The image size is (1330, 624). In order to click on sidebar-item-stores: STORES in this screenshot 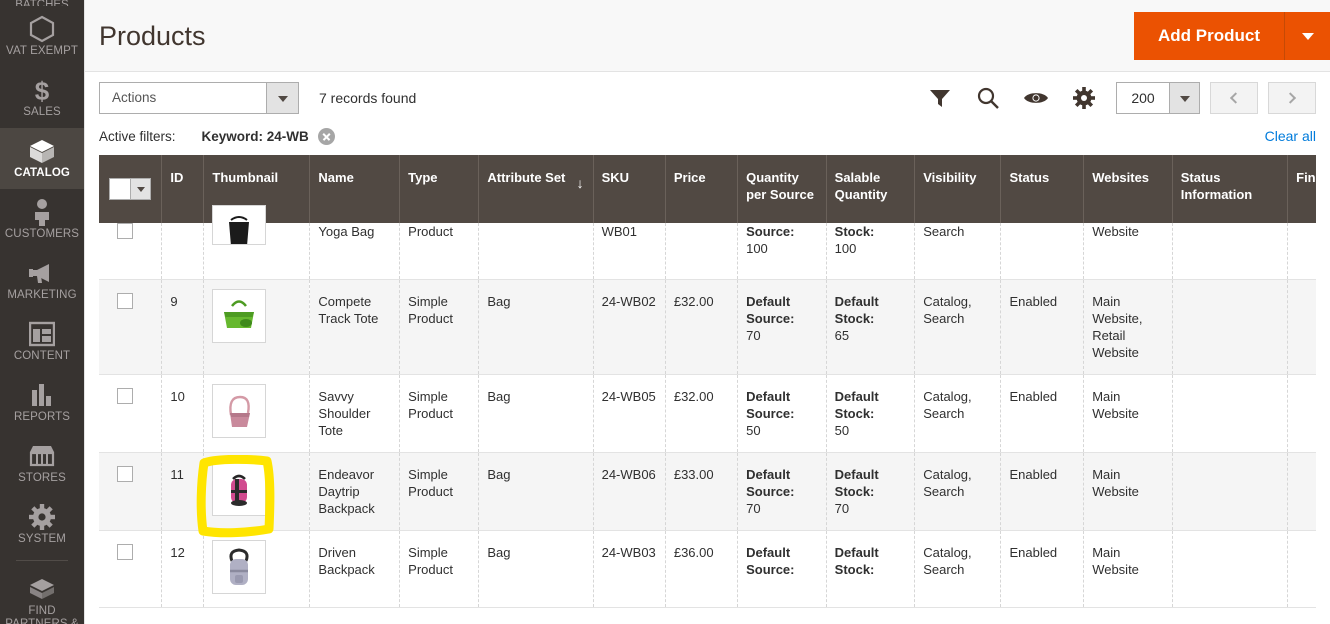, I will do `click(42, 463)`.